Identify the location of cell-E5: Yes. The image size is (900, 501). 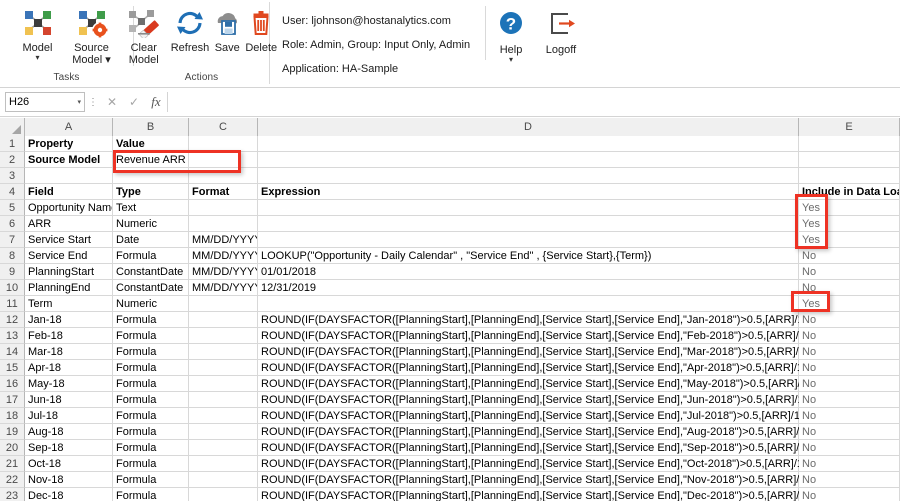
(849, 208).